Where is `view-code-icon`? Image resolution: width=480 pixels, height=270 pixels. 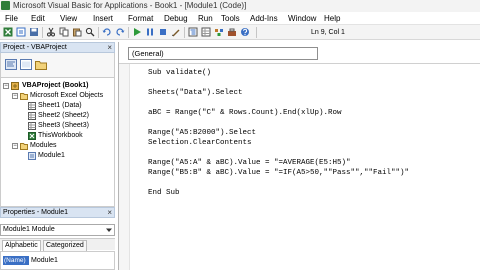 view-code-icon is located at coordinates (11, 64).